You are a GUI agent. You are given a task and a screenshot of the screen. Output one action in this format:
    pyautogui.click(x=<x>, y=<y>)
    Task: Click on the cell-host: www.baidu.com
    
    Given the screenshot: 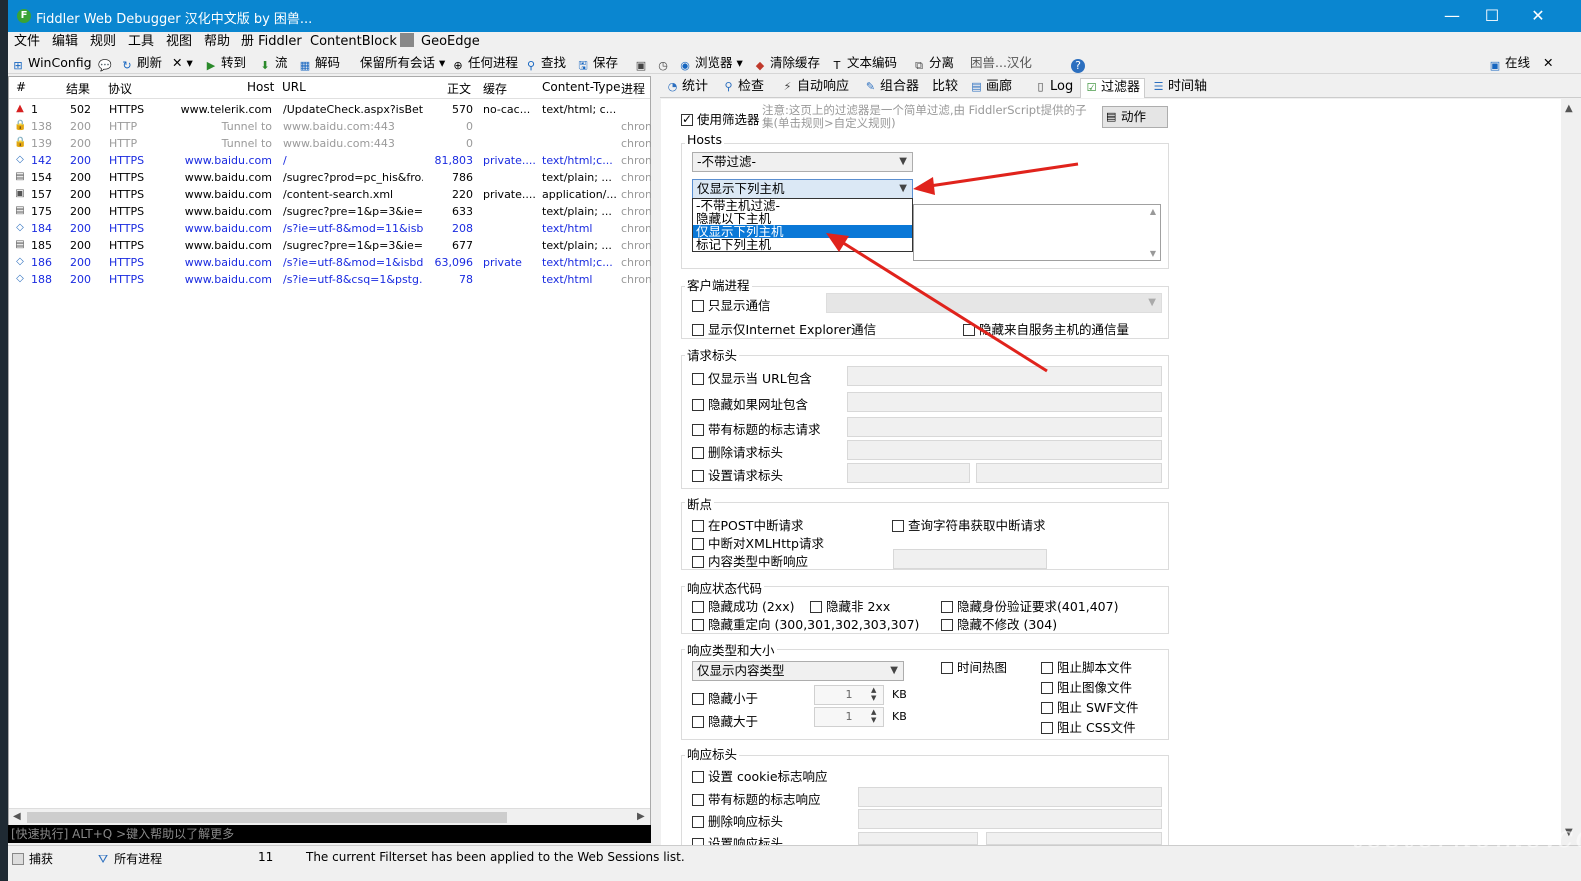 What is the action you would take?
    pyautogui.click(x=228, y=211)
    